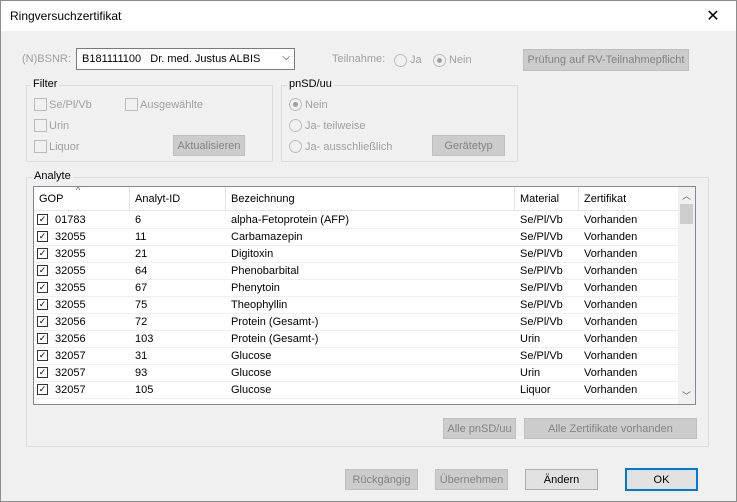 The width and height of the screenshot is (737, 502). What do you see at coordinates (267, 237) in the screenshot?
I see `cell-bez: Carbamazepin` at bounding box center [267, 237].